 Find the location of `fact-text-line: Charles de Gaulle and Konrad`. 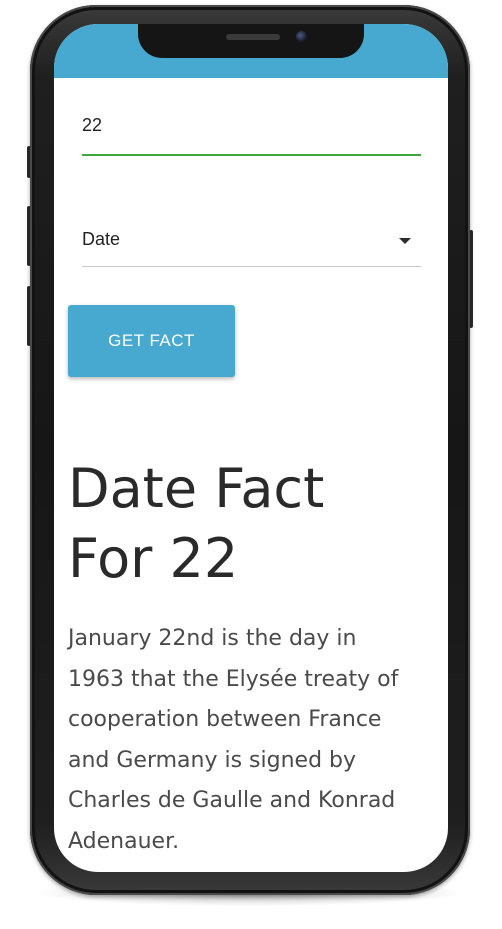

fact-text-line: Charles de Gaulle and Konrad is located at coordinates (232, 801).